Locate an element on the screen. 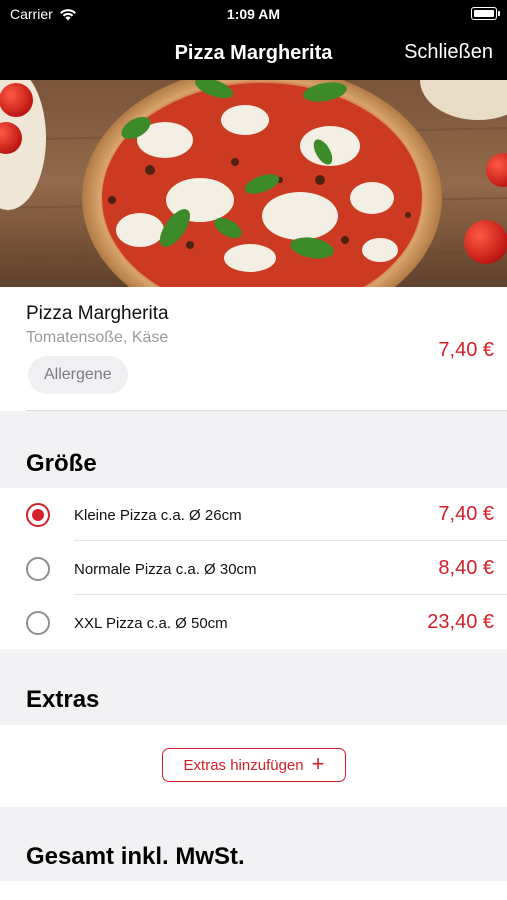 Image resolution: width=507 pixels, height=900 pixels. size-option-normal: Normale Pizza c.a. Ø 30cm 8,40 € is located at coordinates (253, 568).